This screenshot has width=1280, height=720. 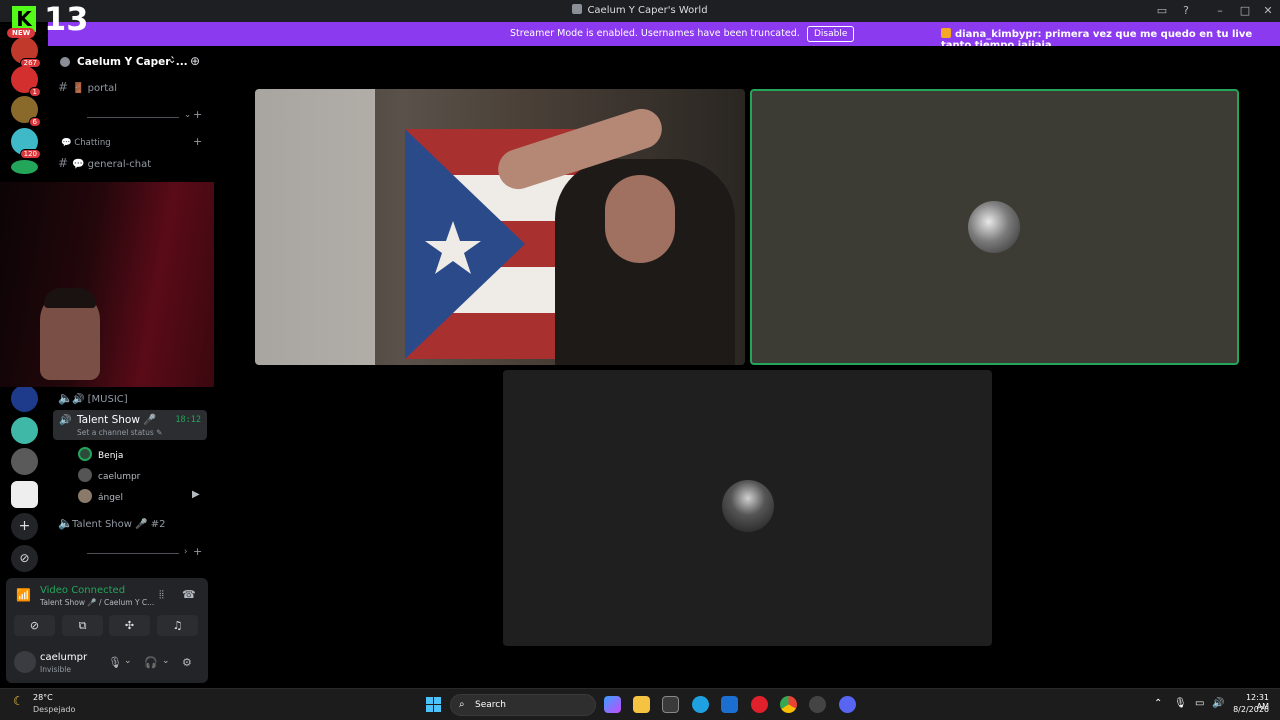 What do you see at coordinates (66, 19) in the screenshot?
I see `overlay-number: 13` at bounding box center [66, 19].